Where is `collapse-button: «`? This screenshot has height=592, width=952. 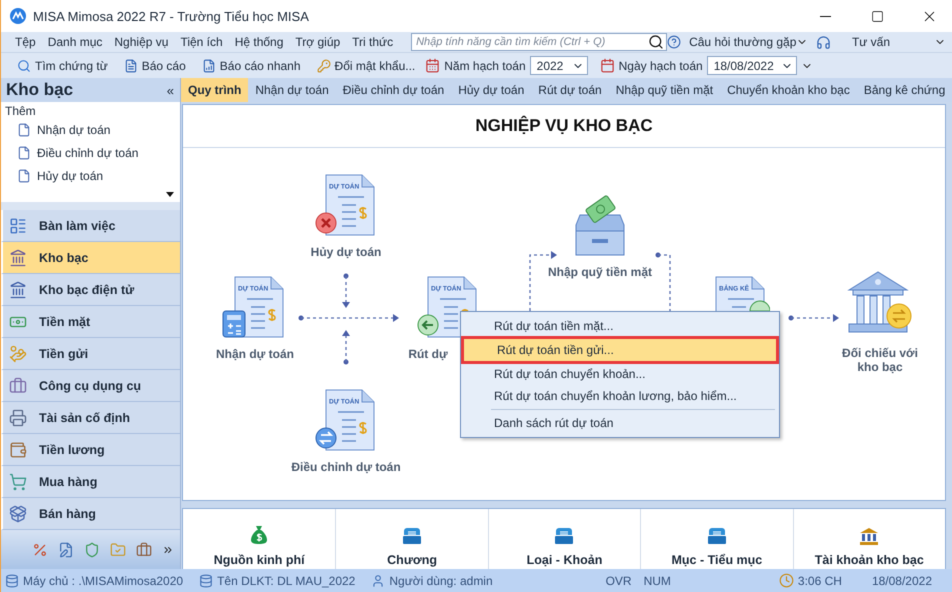 collapse-button: « is located at coordinates (170, 90).